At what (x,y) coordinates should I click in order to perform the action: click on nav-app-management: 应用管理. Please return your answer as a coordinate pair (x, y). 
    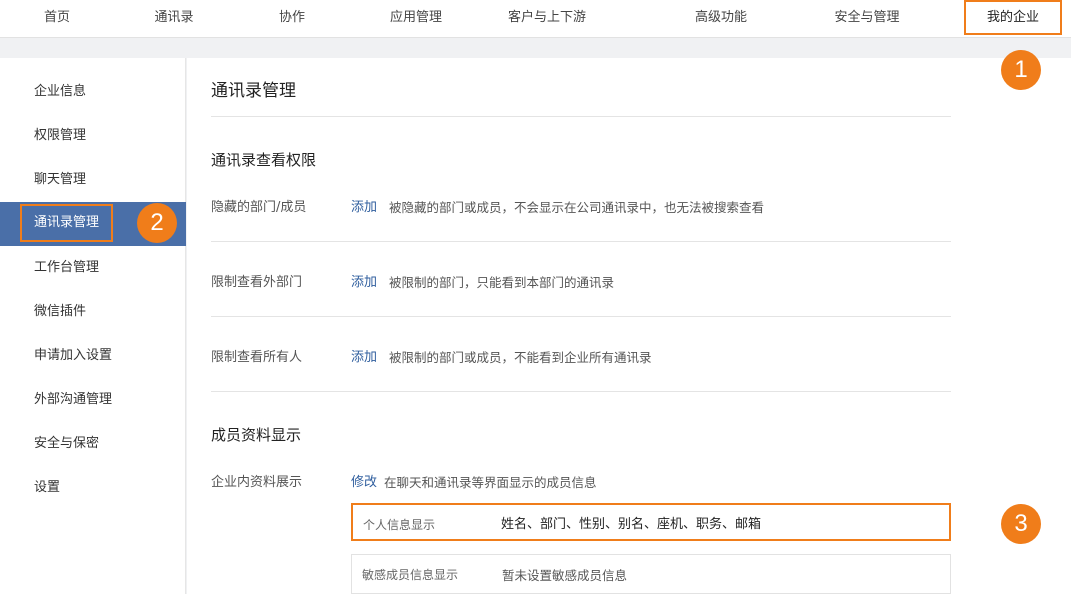
    Looking at the image, I should click on (416, 19).